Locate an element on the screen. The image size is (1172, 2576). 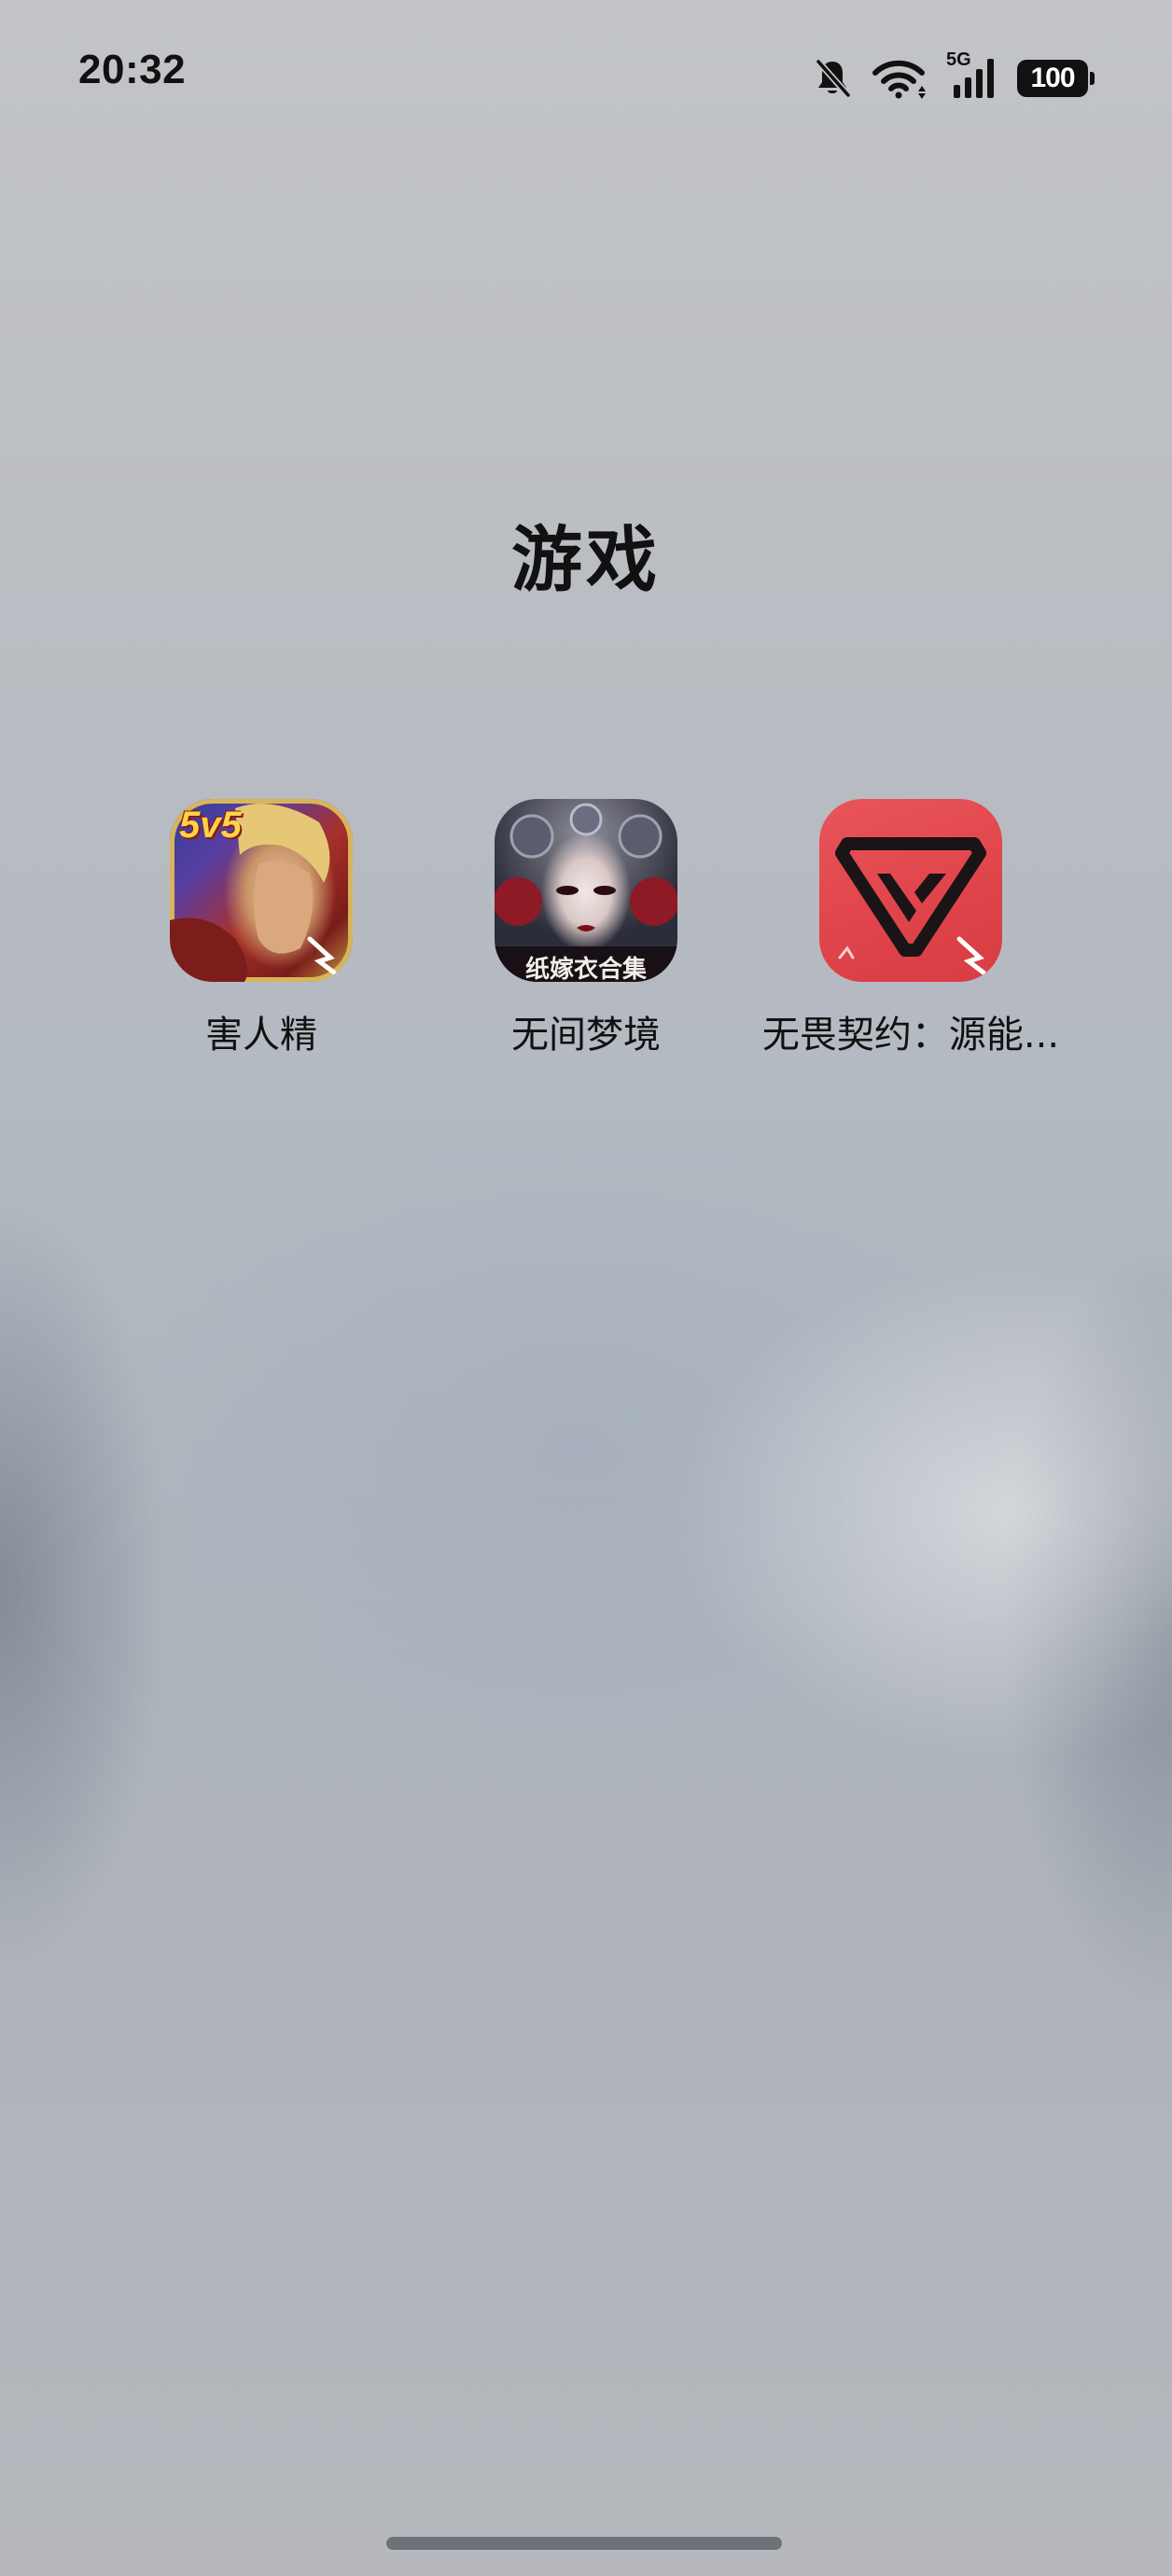
honor-of-kings-icon: 5v5 is located at coordinates (261, 890).